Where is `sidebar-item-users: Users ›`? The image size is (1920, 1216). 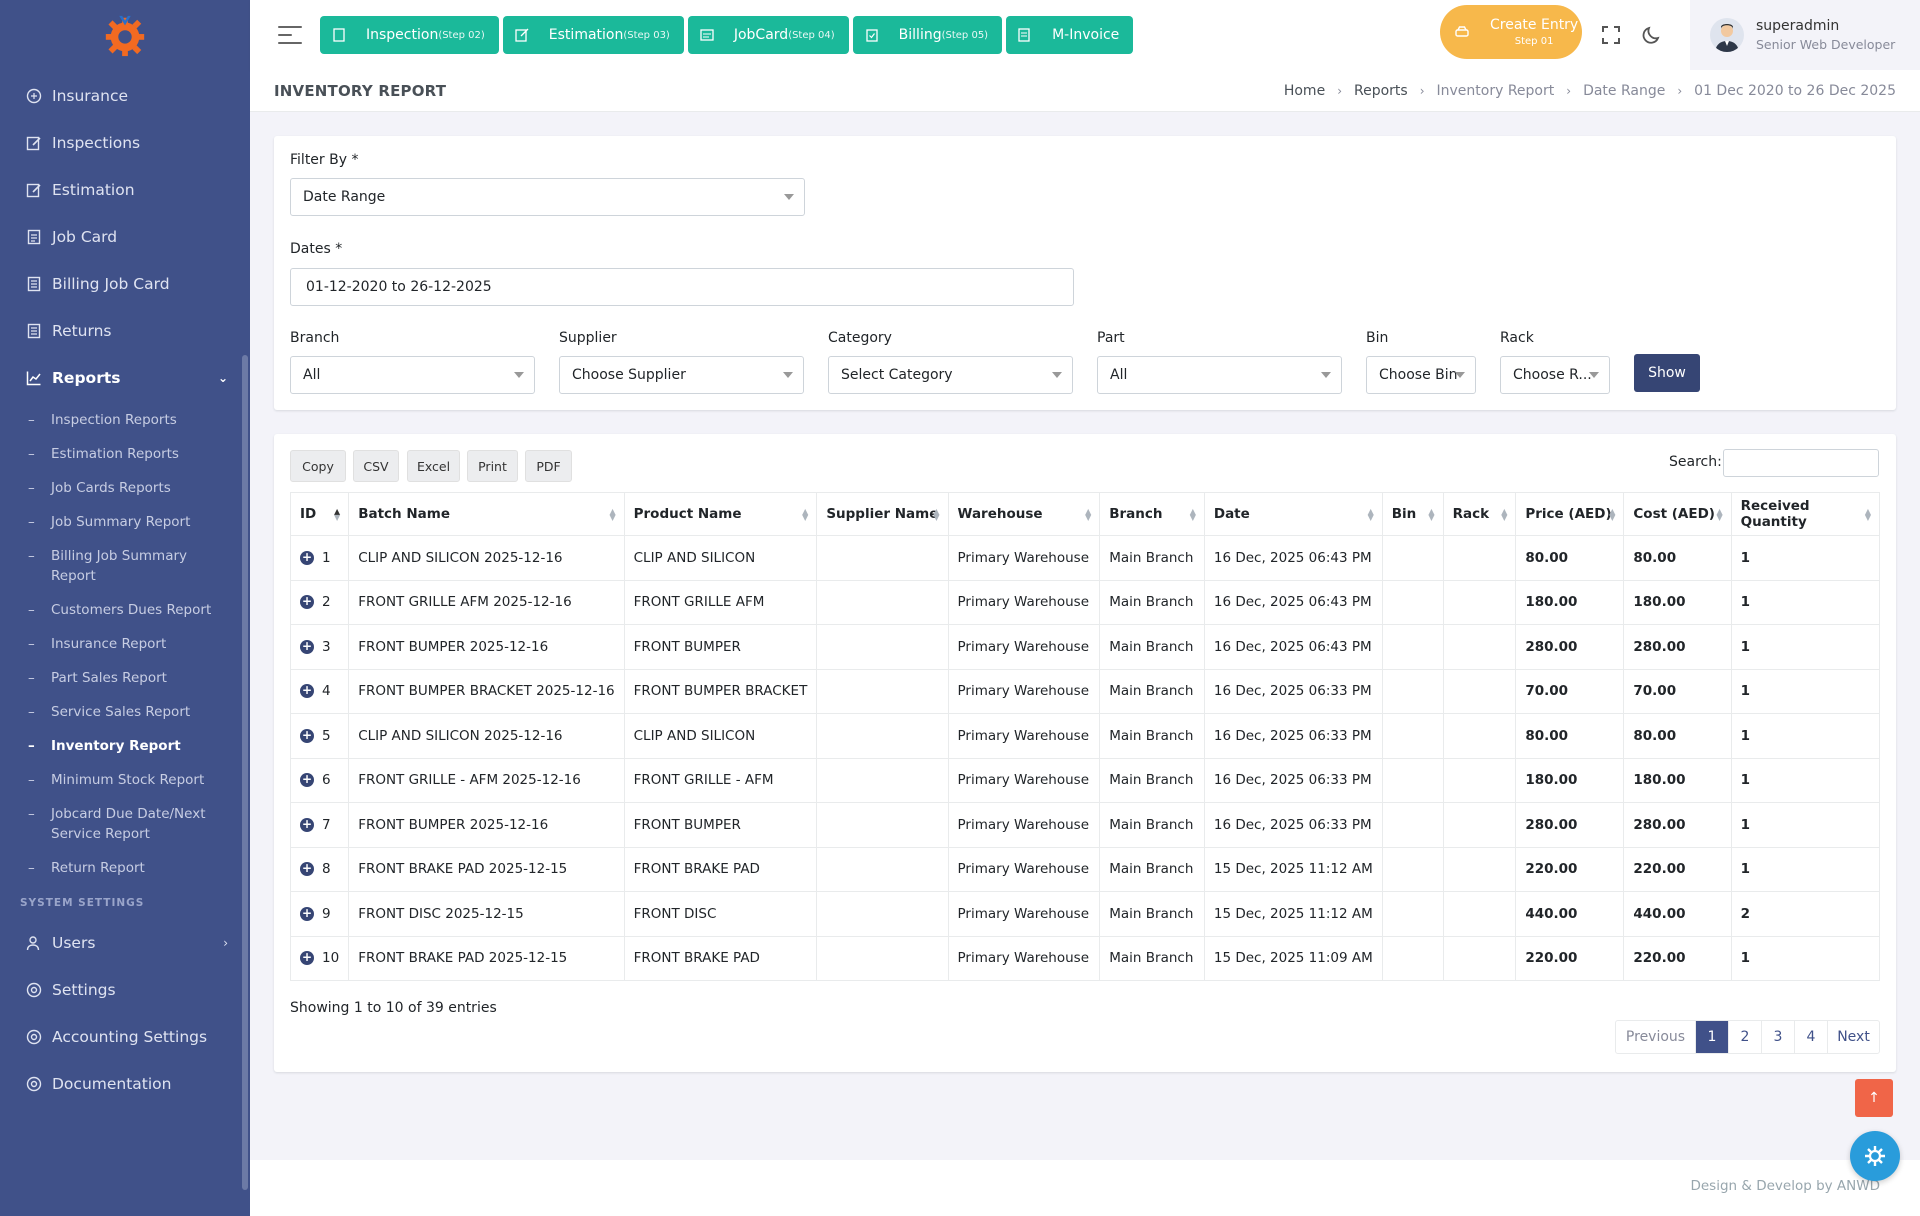
sidebar-item-users: Users › is located at coordinates (125, 942).